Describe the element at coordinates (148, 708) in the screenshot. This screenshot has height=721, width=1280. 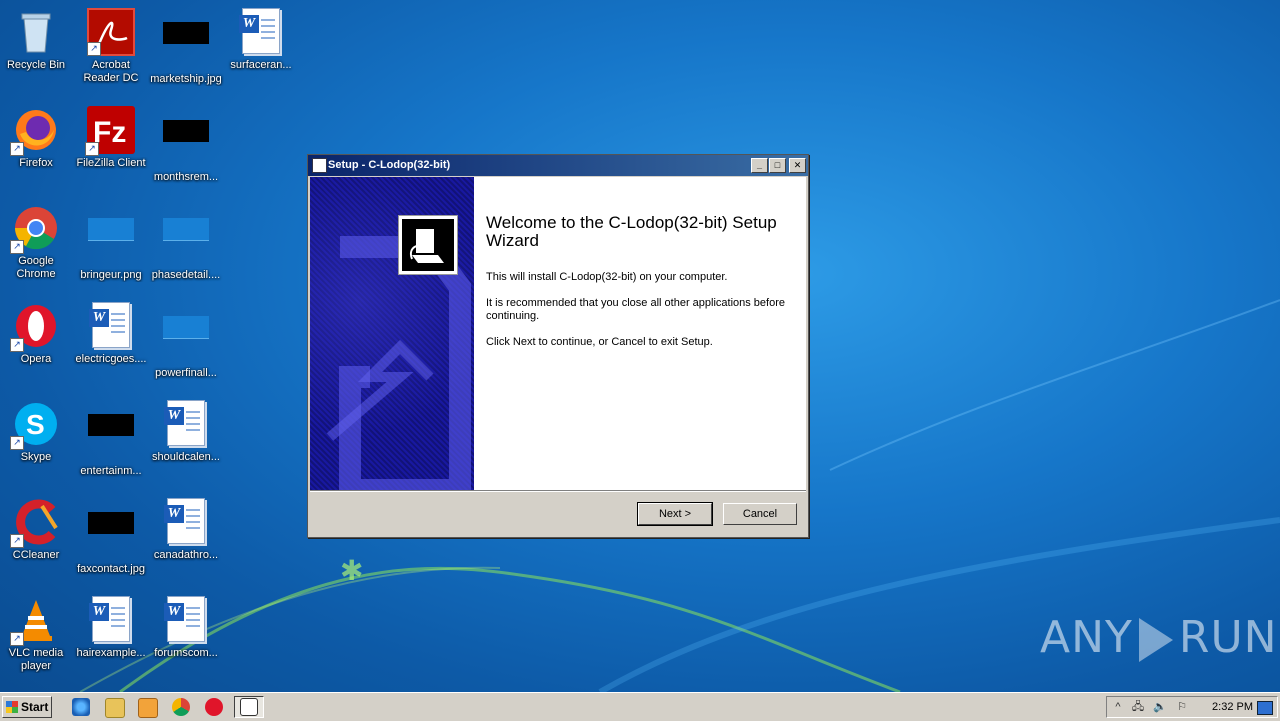
I see `media-player-icon` at that location.